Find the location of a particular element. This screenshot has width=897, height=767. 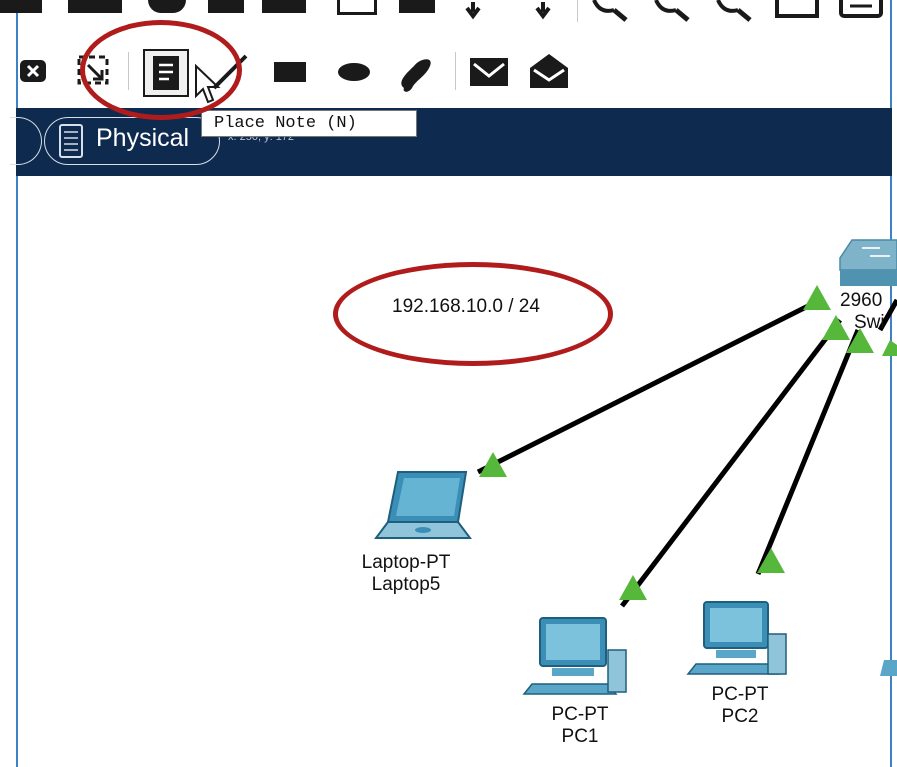

switch-name-label: Swi is located at coordinates (869, 322).